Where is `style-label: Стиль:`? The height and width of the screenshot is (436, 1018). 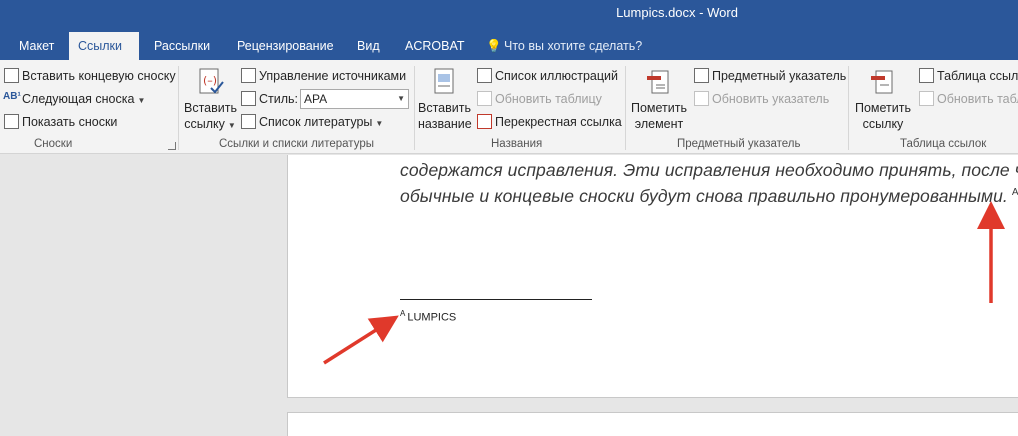 style-label: Стиль: is located at coordinates (279, 99).